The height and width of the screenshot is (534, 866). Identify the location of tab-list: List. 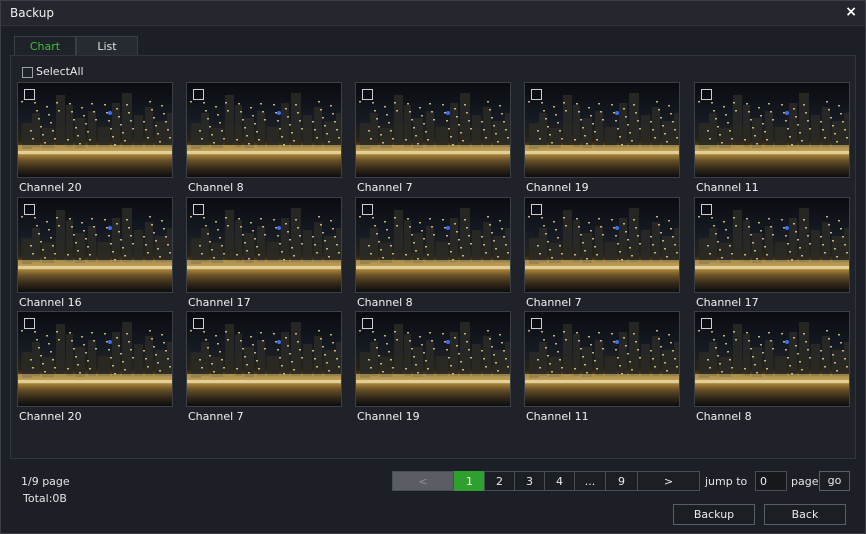
(107, 46).